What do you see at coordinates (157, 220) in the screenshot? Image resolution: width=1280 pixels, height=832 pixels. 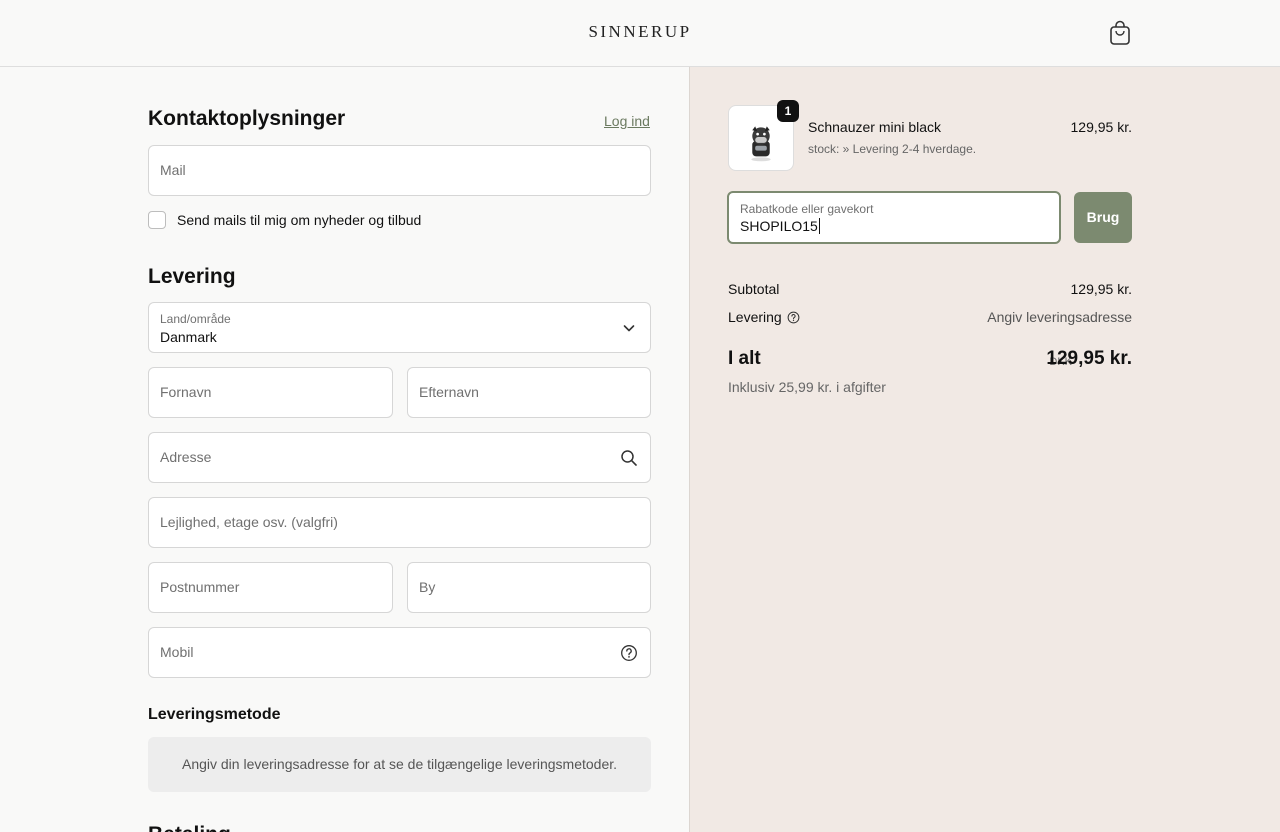 I see `newsletter-checkbox` at bounding box center [157, 220].